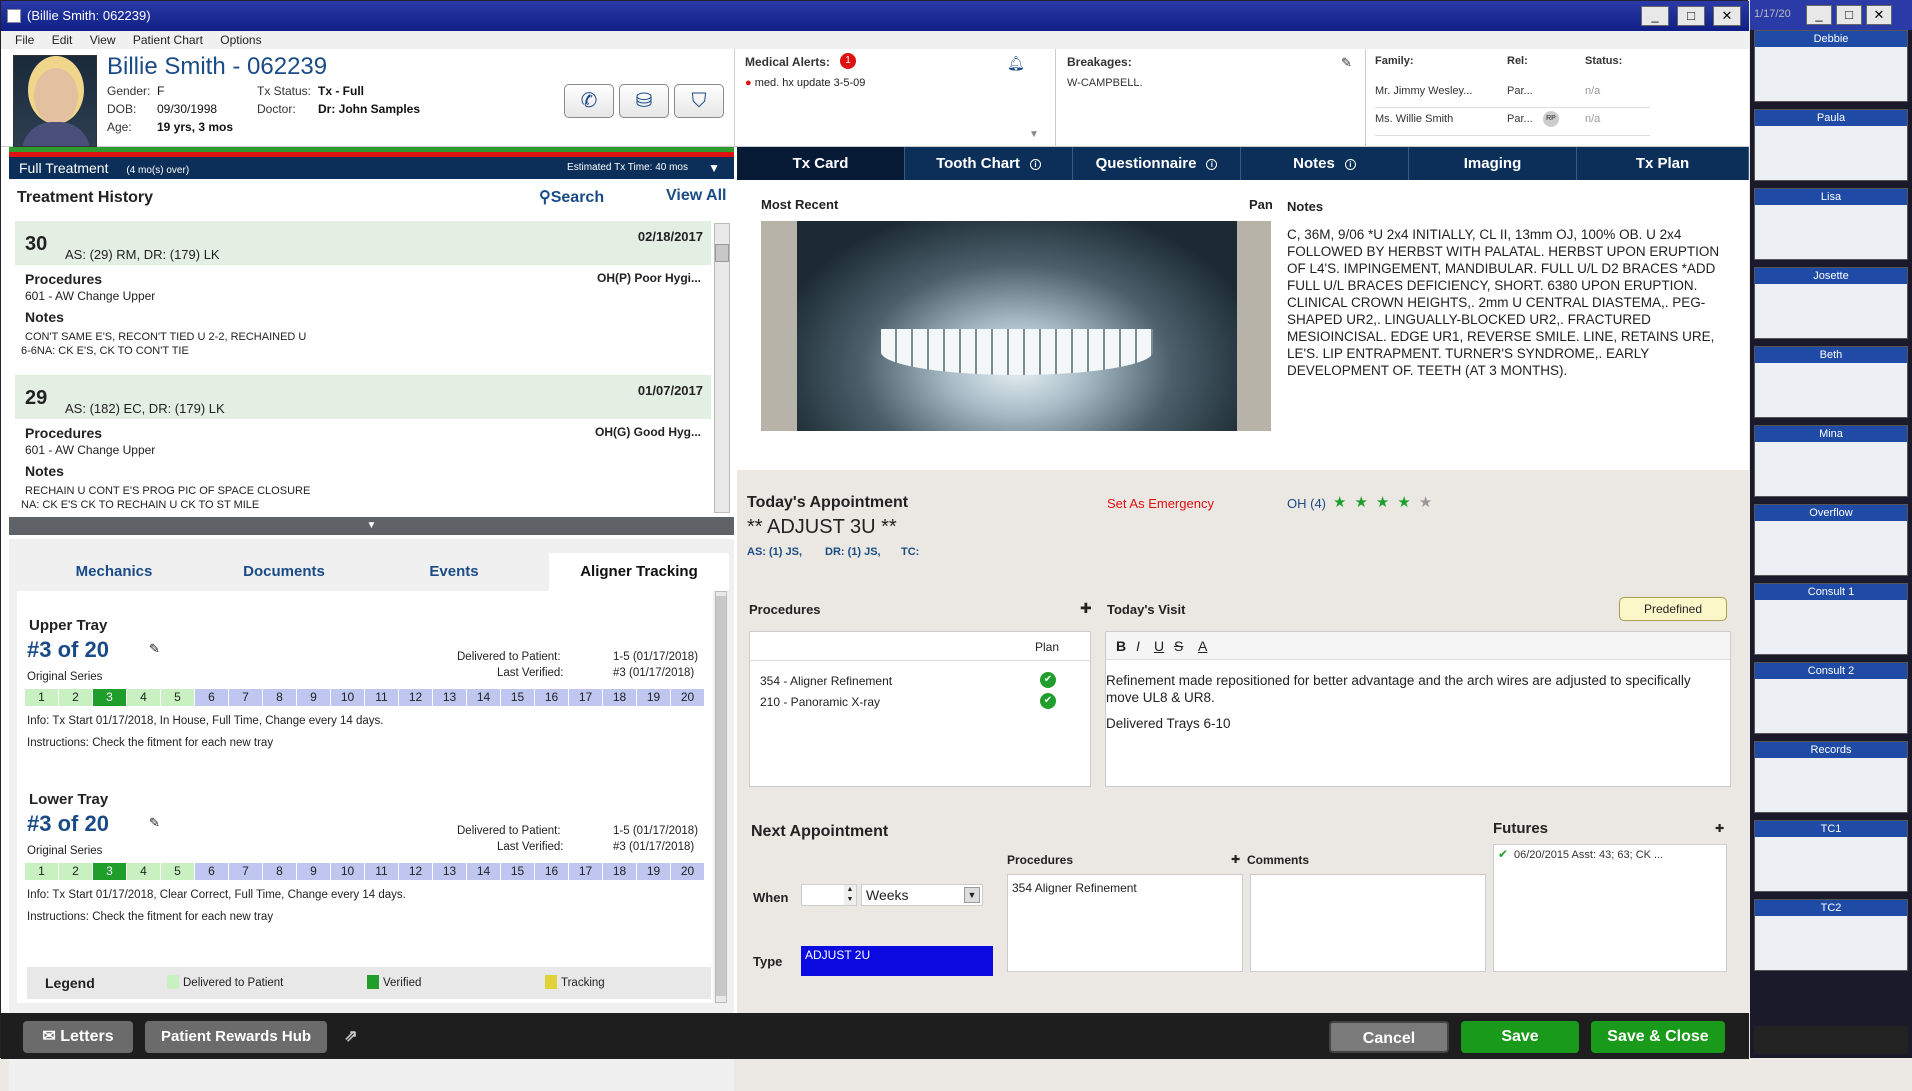  I want to click on set-emergency-link: Set As Emergency, so click(1160, 503).